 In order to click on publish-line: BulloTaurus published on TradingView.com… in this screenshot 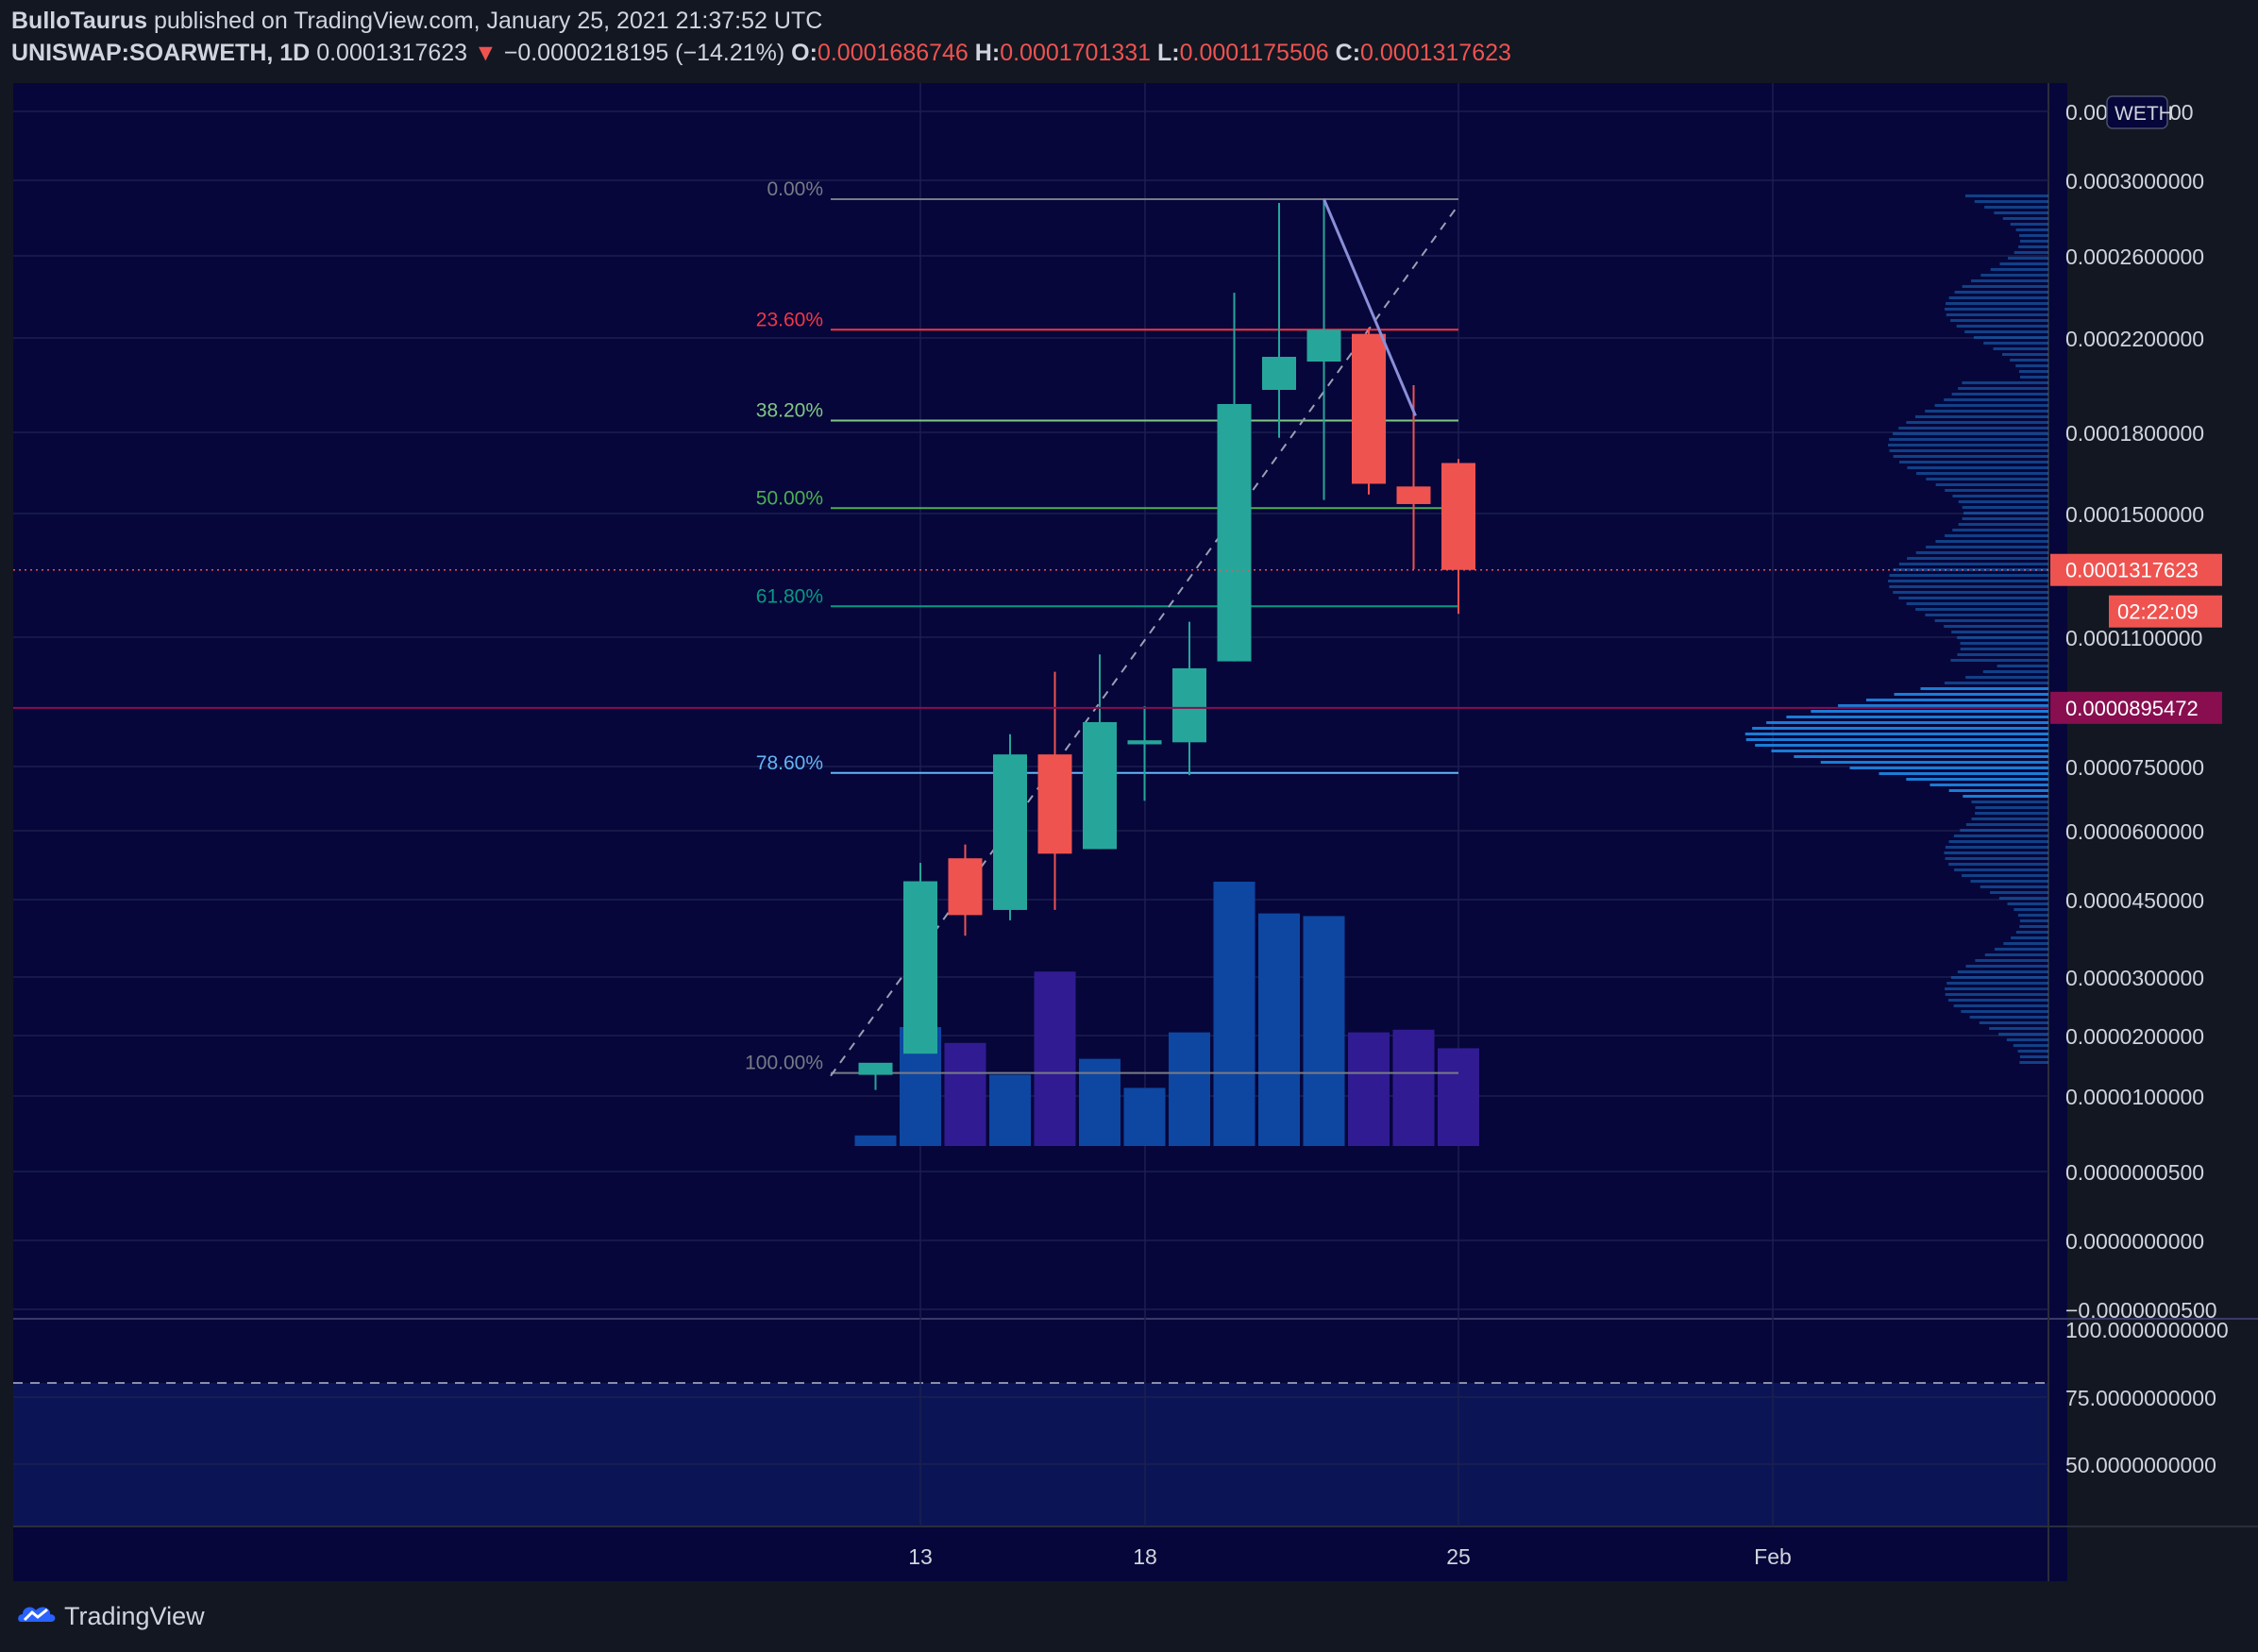, I will do `click(416, 21)`.